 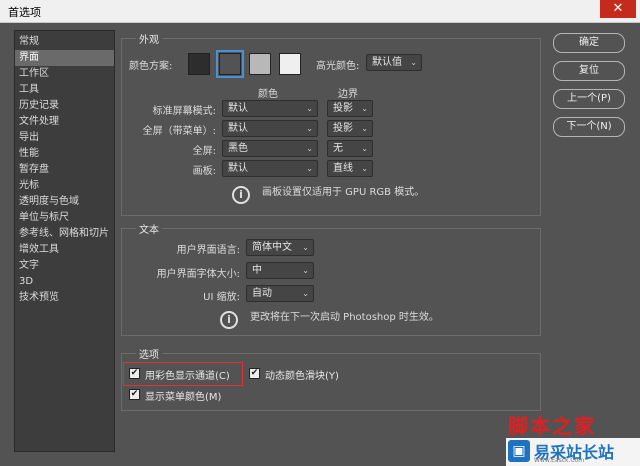 I want to click on ui-scale-label: UI 缩放:, so click(x=221, y=297).